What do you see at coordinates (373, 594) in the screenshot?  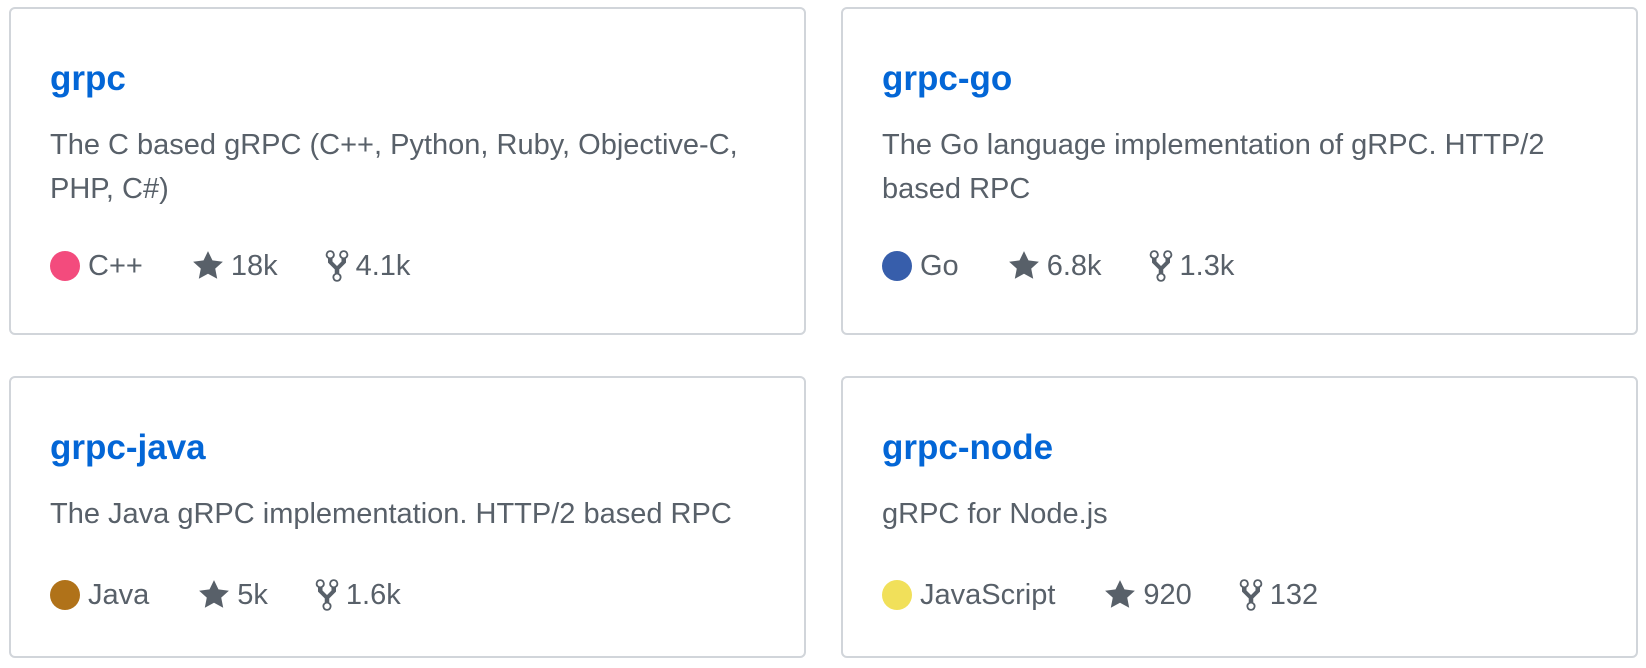 I see `forks-count: 1.6k` at bounding box center [373, 594].